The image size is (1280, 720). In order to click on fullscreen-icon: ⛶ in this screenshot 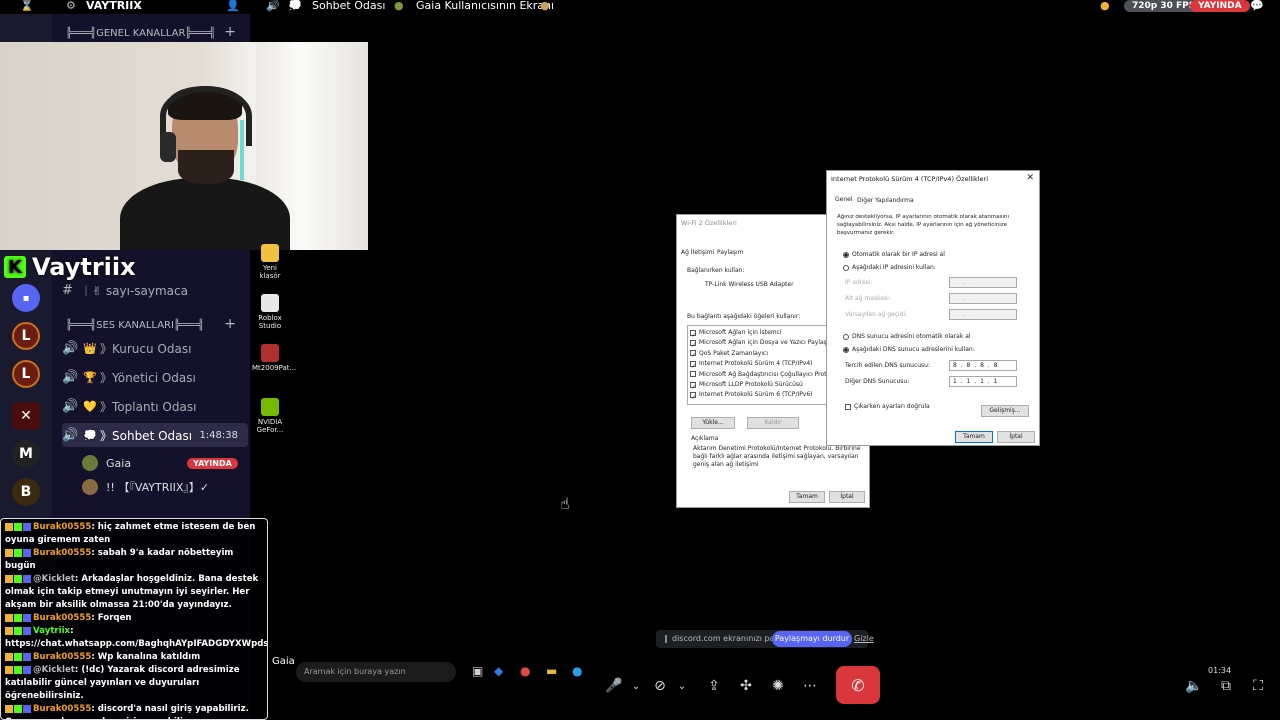, I will do `click(1258, 686)`.